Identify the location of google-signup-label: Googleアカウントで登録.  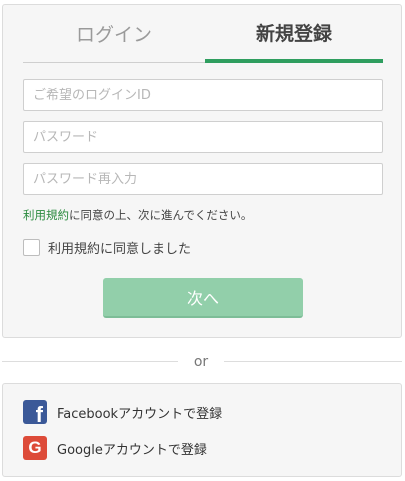
(132, 450).